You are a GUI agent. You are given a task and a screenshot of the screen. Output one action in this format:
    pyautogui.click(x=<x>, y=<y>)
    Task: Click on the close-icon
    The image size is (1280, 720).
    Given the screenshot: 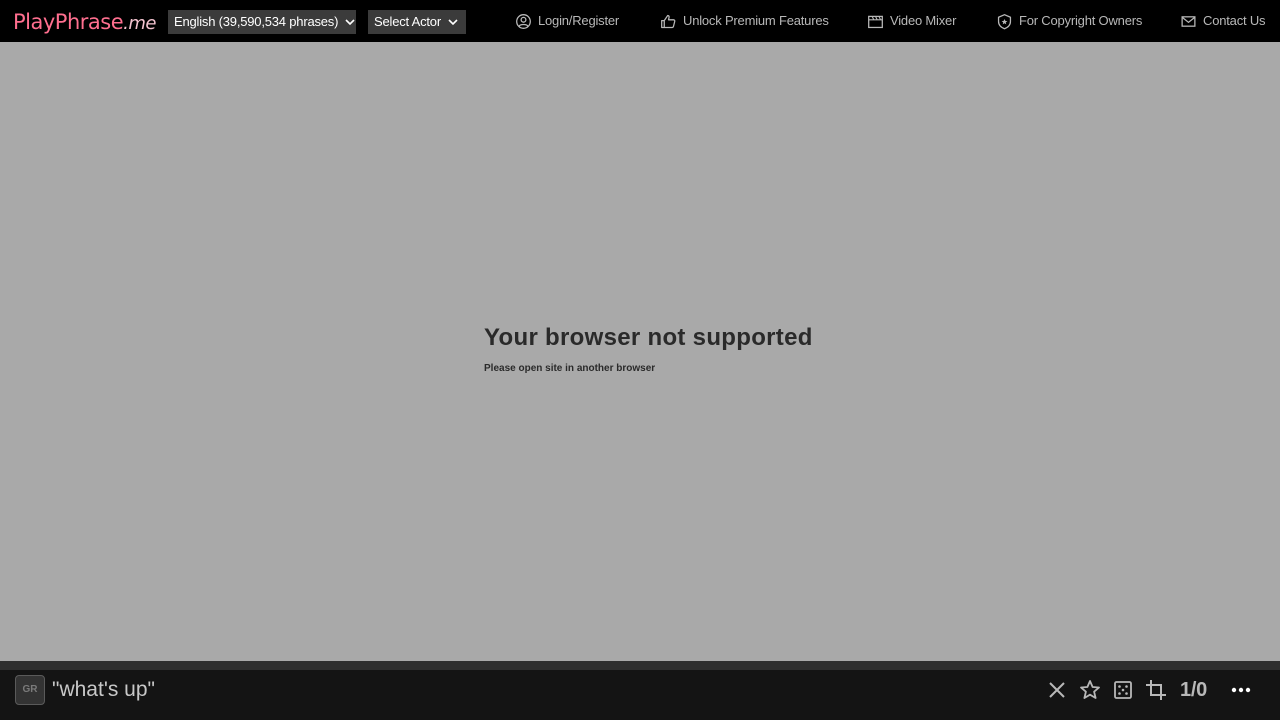 What is the action you would take?
    pyautogui.click(x=1057, y=690)
    